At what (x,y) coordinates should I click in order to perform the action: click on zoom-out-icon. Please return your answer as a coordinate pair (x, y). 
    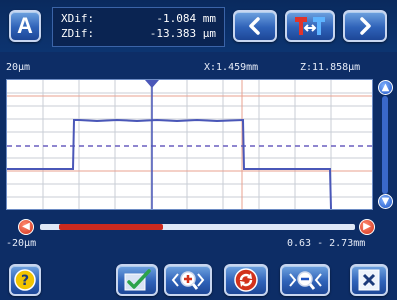
    Looking at the image, I should click on (305, 280).